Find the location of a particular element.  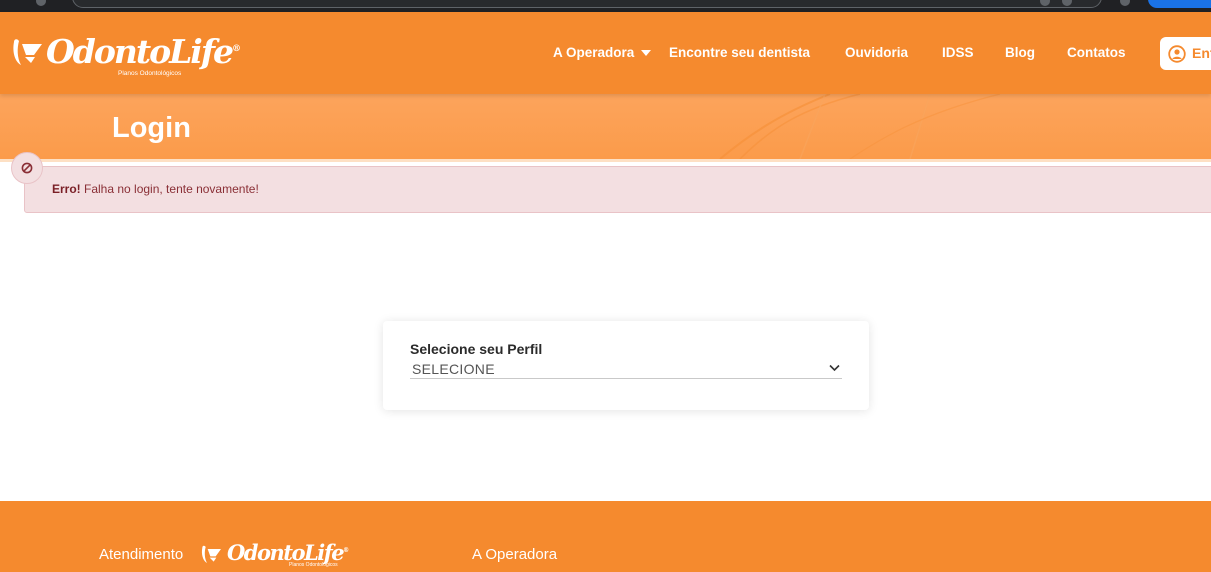

alert-text: Erro! Falha no login, tente novamente! is located at coordinates (155, 189).